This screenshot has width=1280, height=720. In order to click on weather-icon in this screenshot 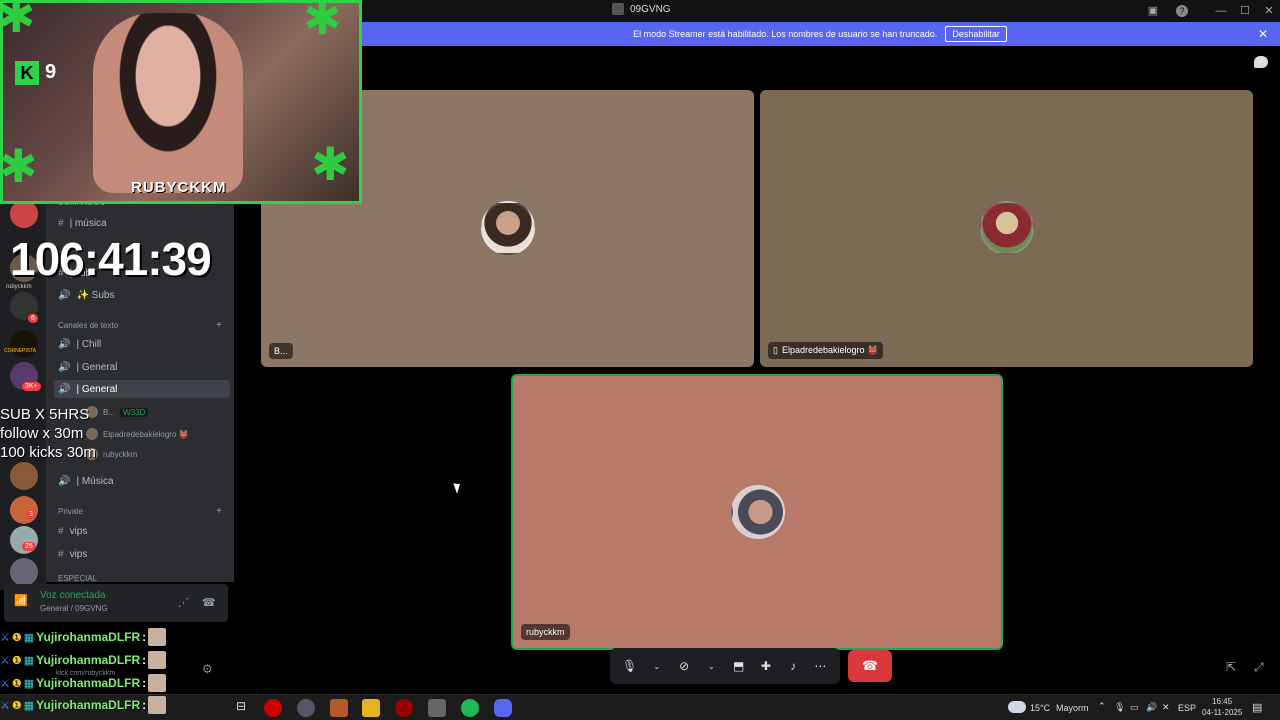, I will do `click(1017, 707)`.